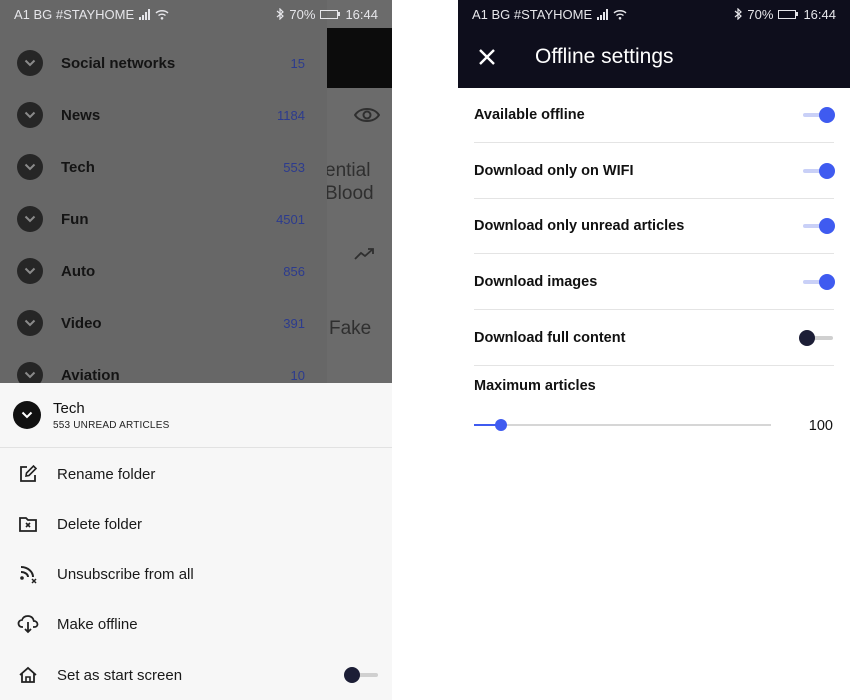 The height and width of the screenshot is (700, 850). What do you see at coordinates (362, 675) in the screenshot?
I see `start-screen-toggle` at bounding box center [362, 675].